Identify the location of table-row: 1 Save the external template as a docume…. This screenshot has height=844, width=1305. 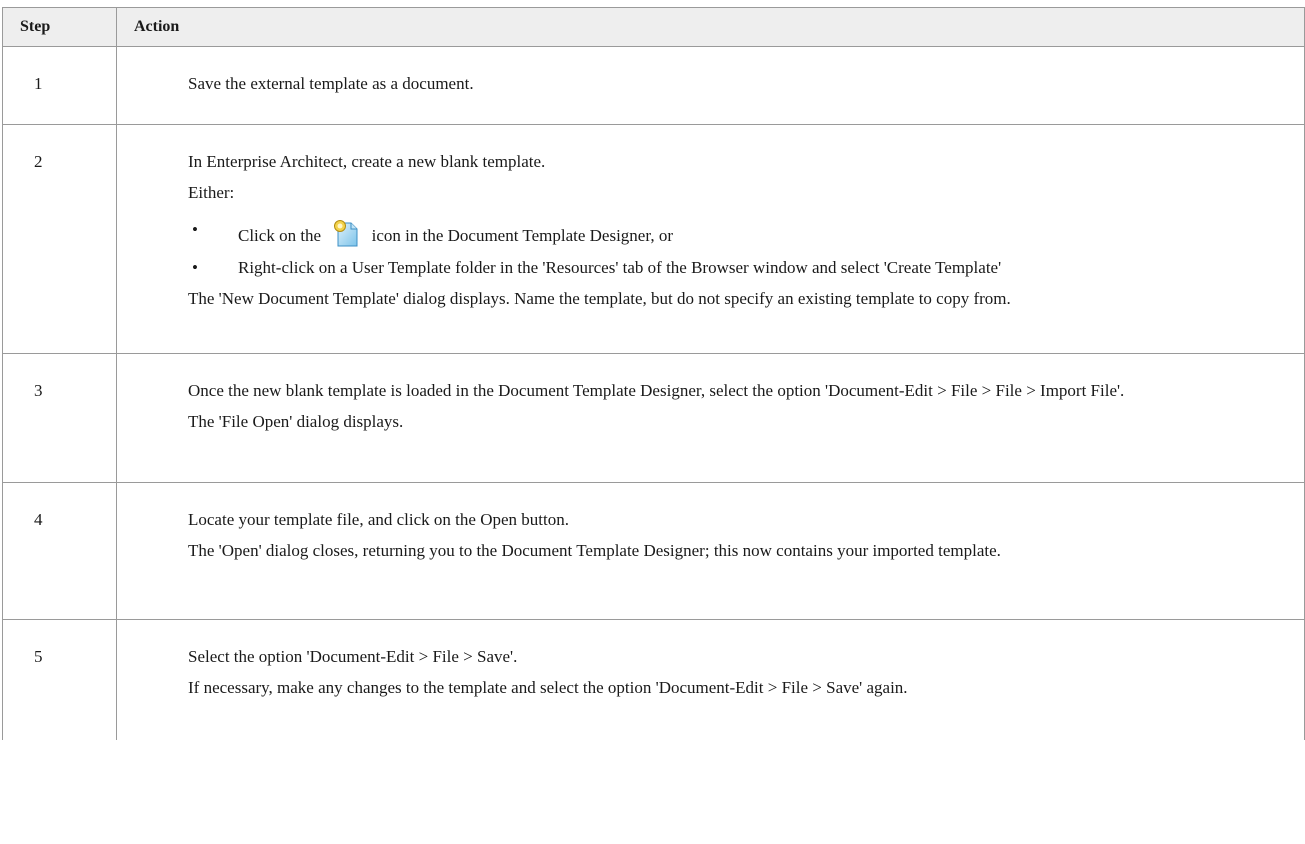
(653, 85).